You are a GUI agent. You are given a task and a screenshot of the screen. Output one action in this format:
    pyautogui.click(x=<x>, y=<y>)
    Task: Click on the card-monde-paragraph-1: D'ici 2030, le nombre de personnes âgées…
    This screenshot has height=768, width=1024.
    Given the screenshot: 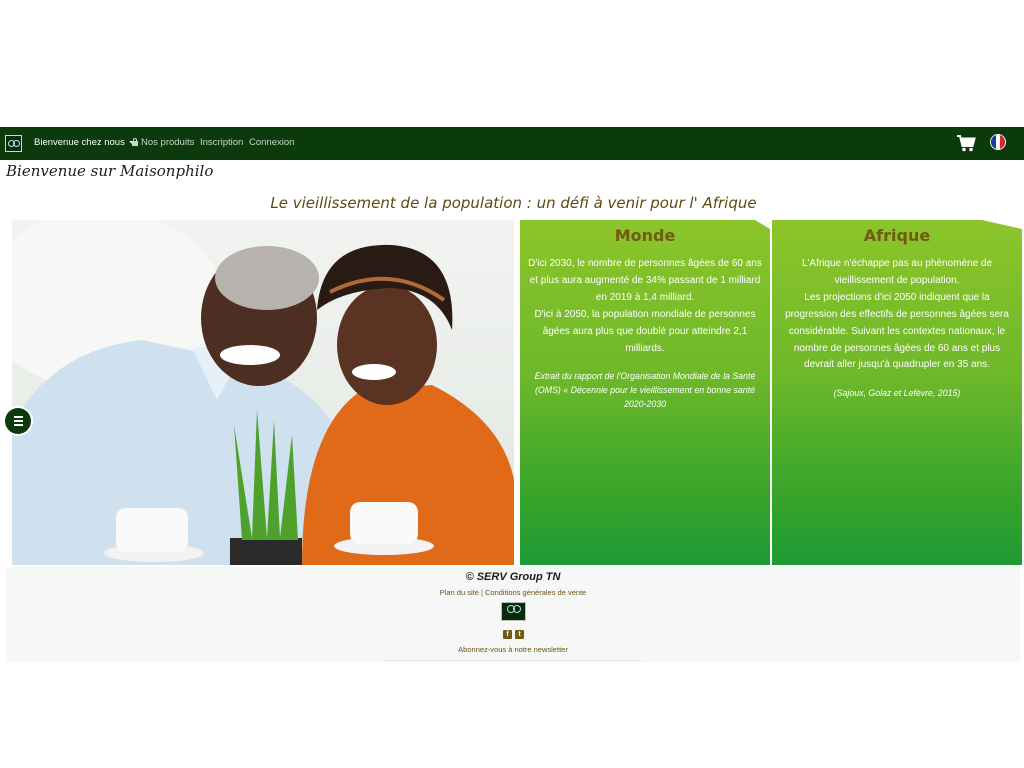 What is the action you would take?
    pyautogui.click(x=645, y=280)
    